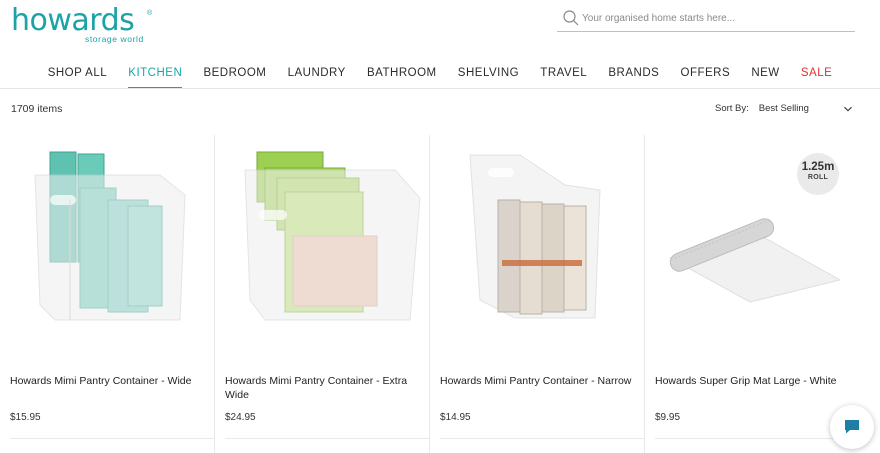 The height and width of the screenshot is (453, 880). I want to click on search-icon, so click(571, 18).